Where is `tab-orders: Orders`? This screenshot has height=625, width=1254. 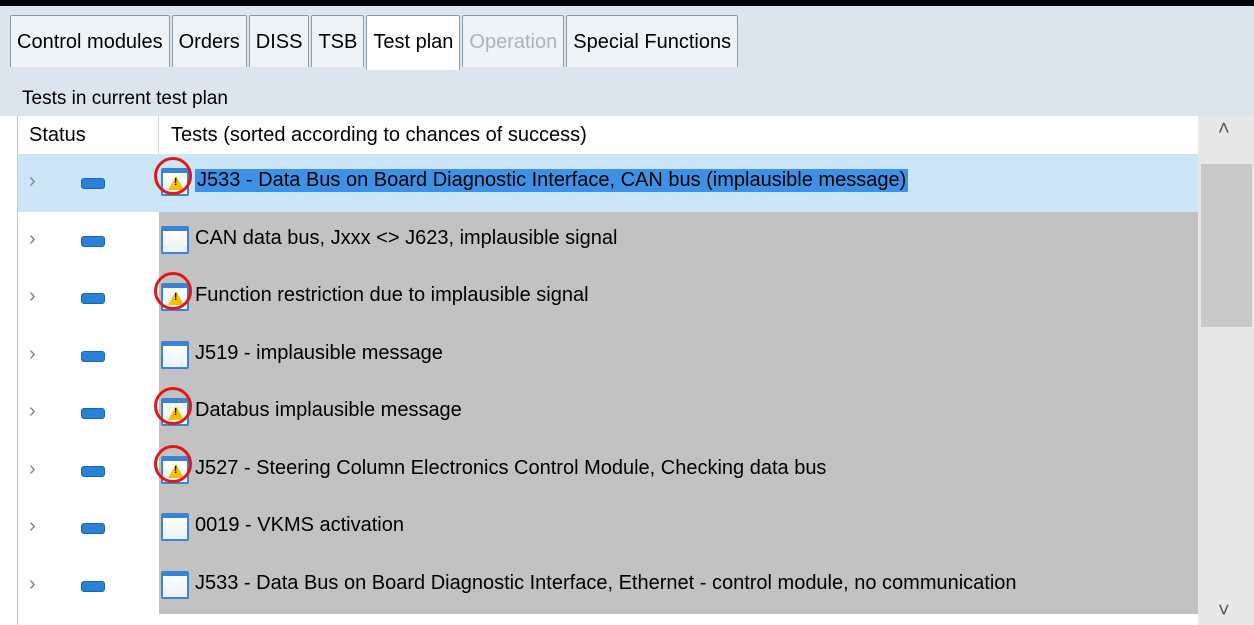 tab-orders: Orders is located at coordinates (209, 41).